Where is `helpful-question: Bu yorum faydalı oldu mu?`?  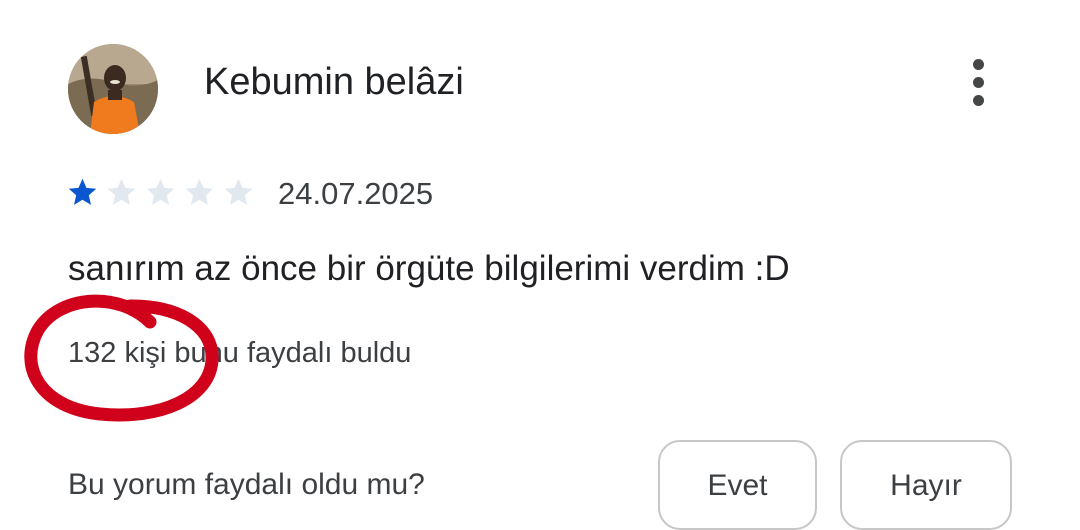
helpful-question: Bu yorum faydalı oldu mu? is located at coordinates (246, 484).